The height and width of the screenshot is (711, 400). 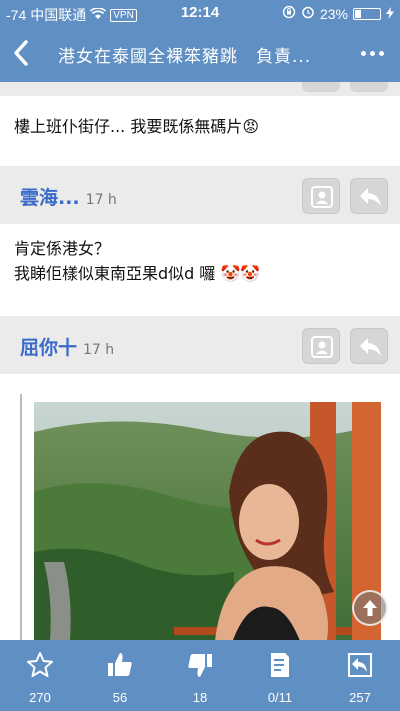 What do you see at coordinates (333, 13) in the screenshot?
I see `battery-percent: 23%` at bounding box center [333, 13].